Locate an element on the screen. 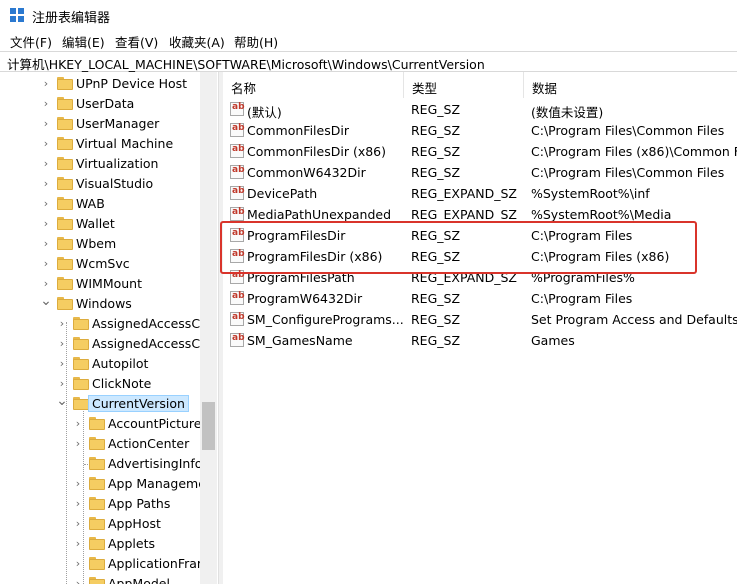 This screenshot has width=737, height=584. tree-item: › Autopilot is located at coordinates (100, 364).